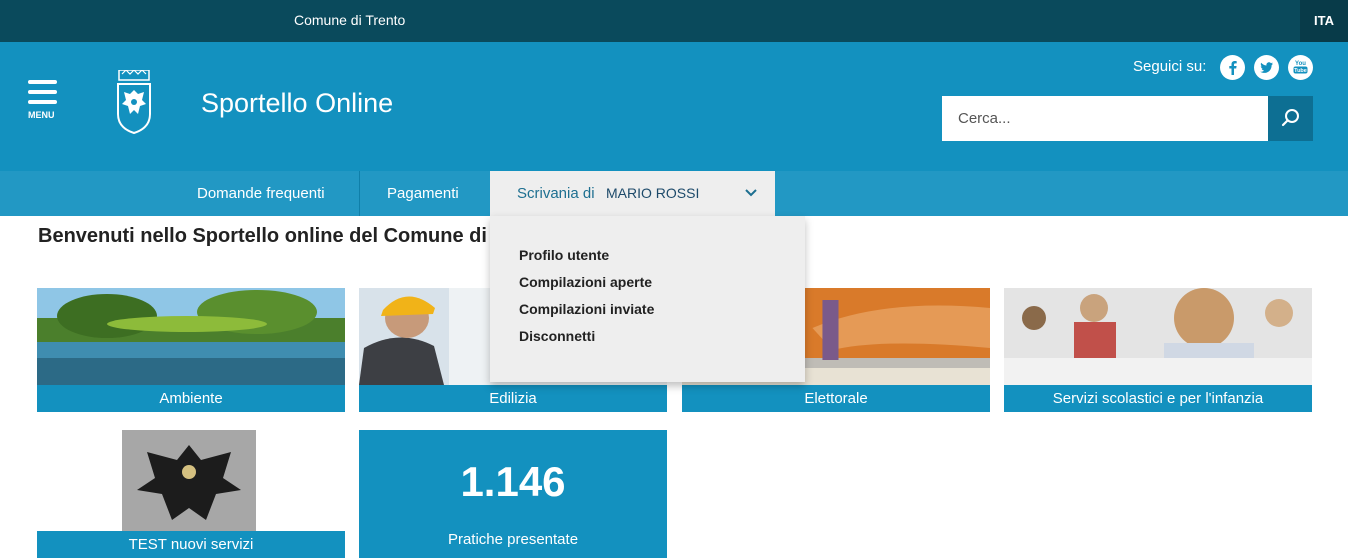 The height and width of the screenshot is (558, 1348). I want to click on menu-label: MENU, so click(41, 115).